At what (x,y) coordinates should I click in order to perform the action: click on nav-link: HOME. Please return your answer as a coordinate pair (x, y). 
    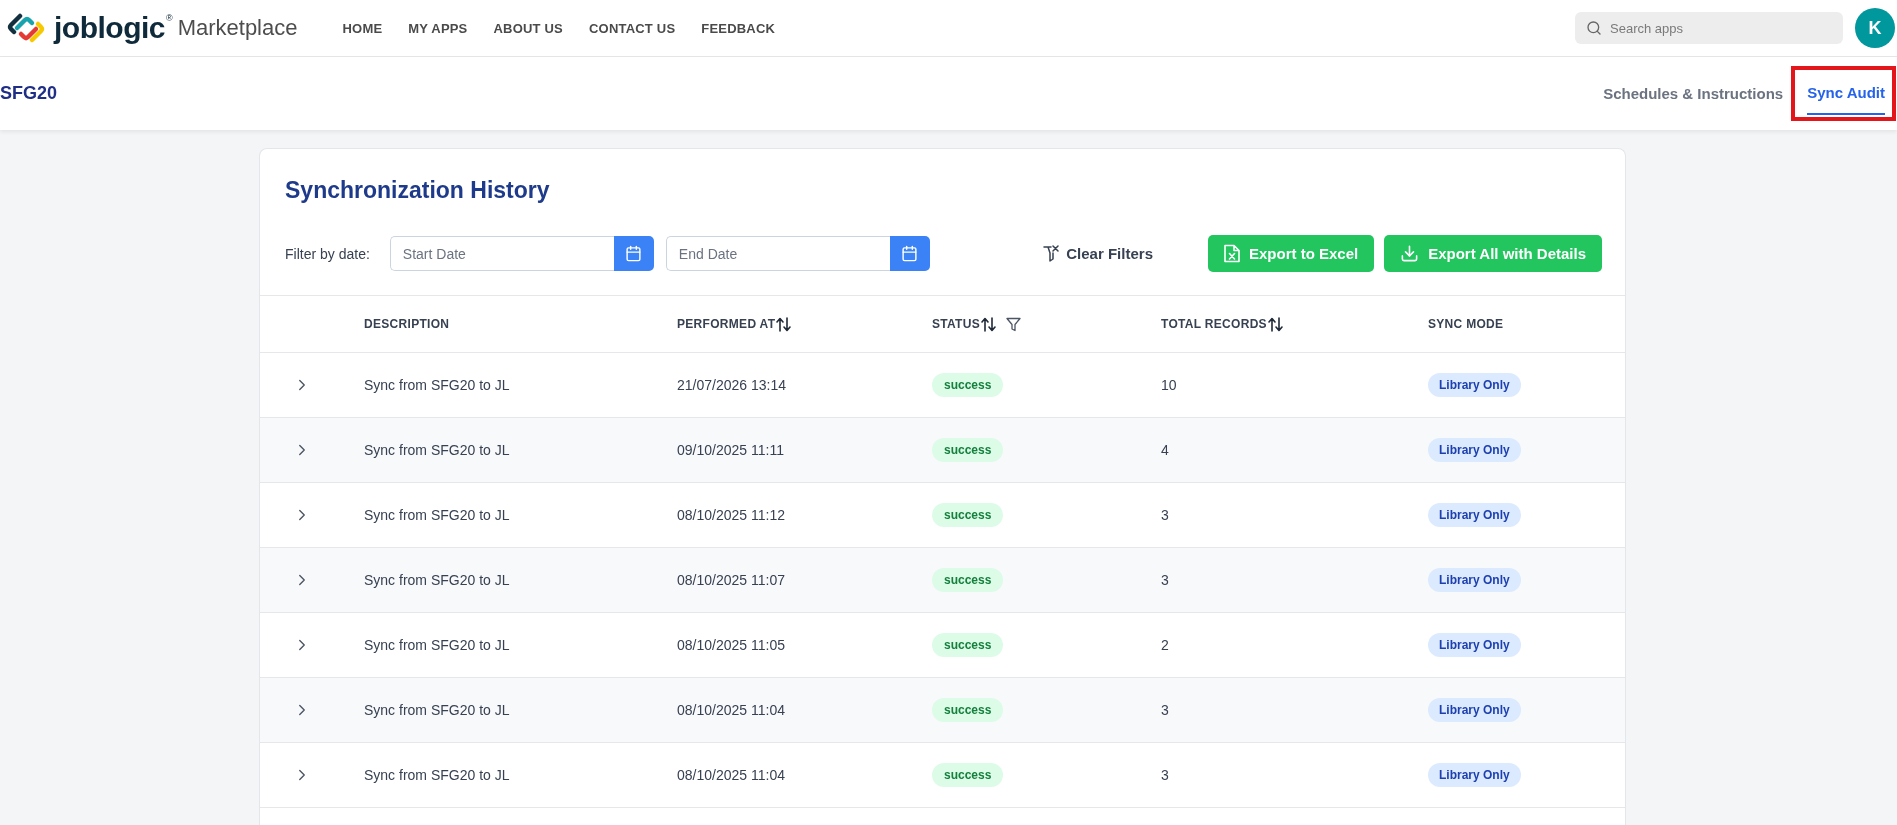
    Looking at the image, I should click on (362, 28).